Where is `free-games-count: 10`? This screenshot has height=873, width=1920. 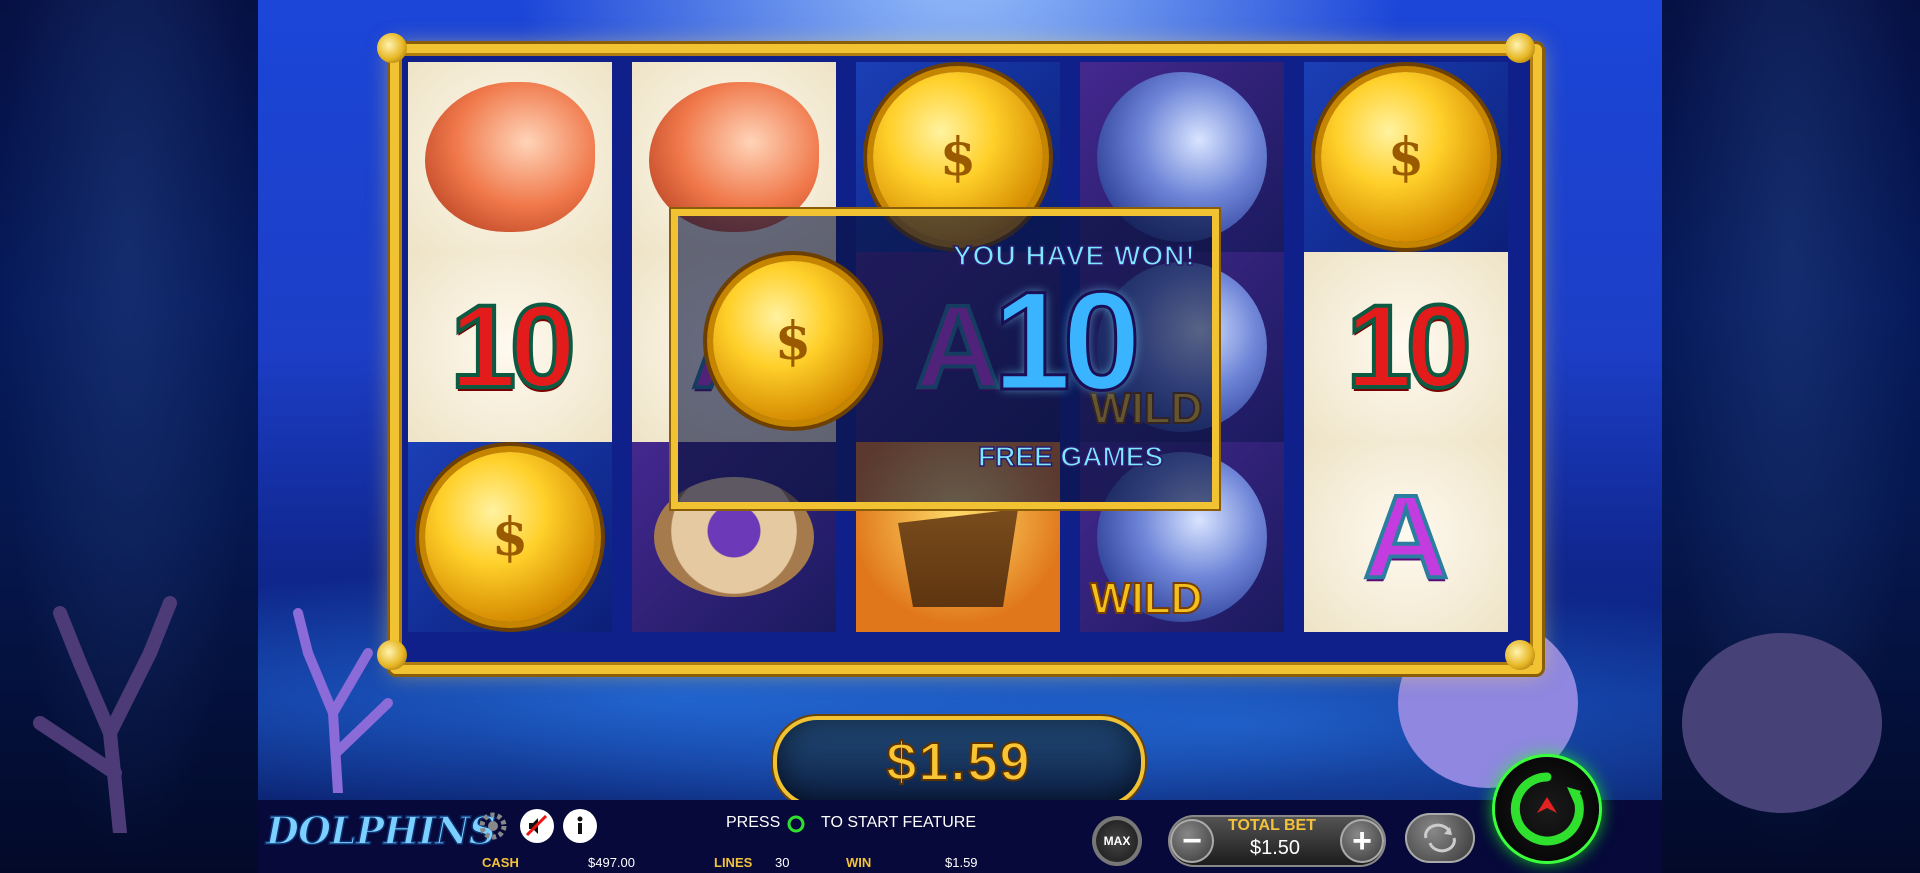 free-games-count: 10 is located at coordinates (1067, 340).